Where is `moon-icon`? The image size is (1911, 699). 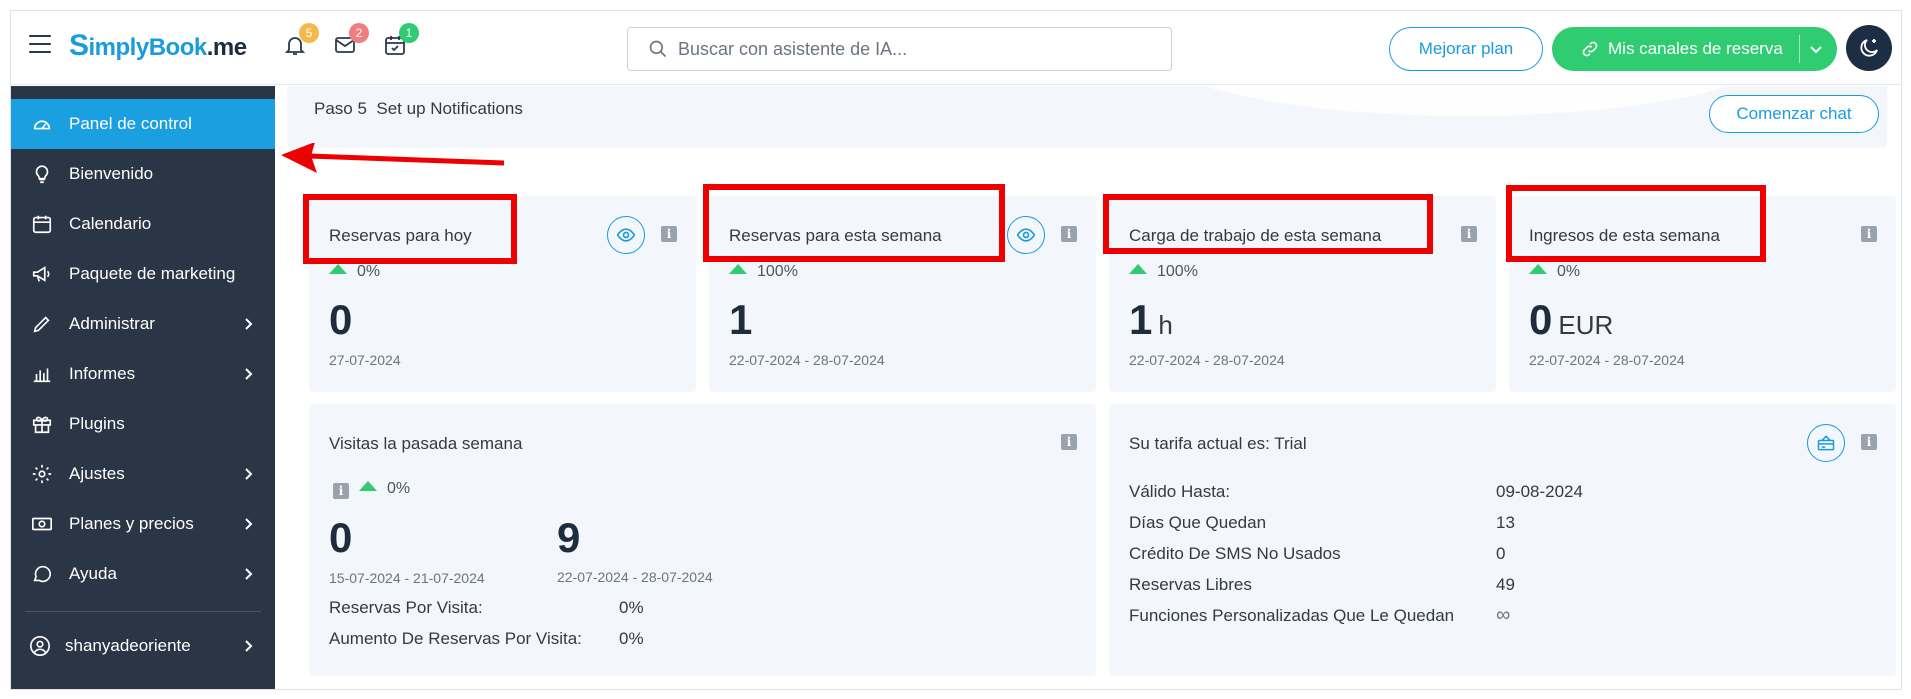 moon-icon is located at coordinates (1869, 48).